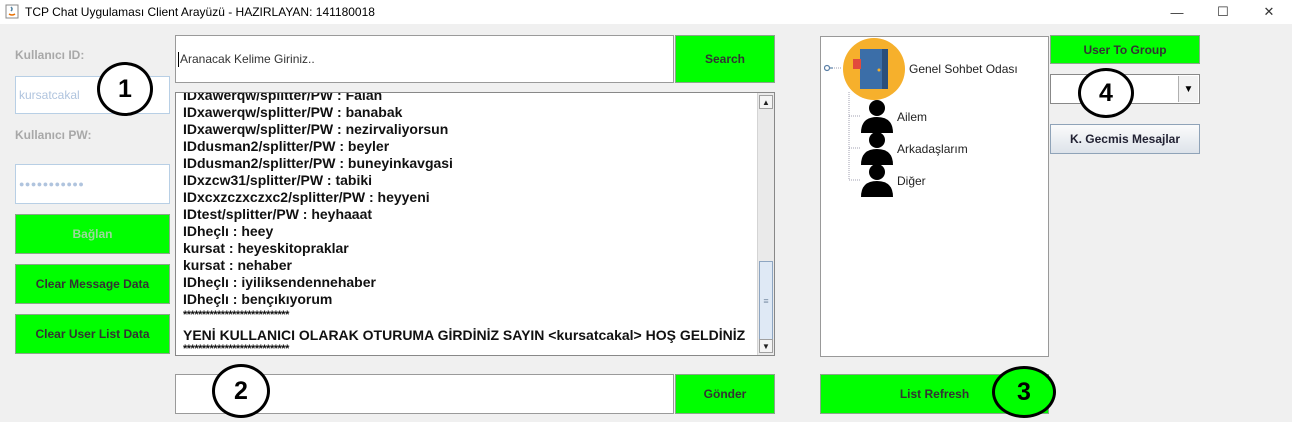  I want to click on message-line: IDheçlı : iyiliksendennehaber, so click(279, 282).